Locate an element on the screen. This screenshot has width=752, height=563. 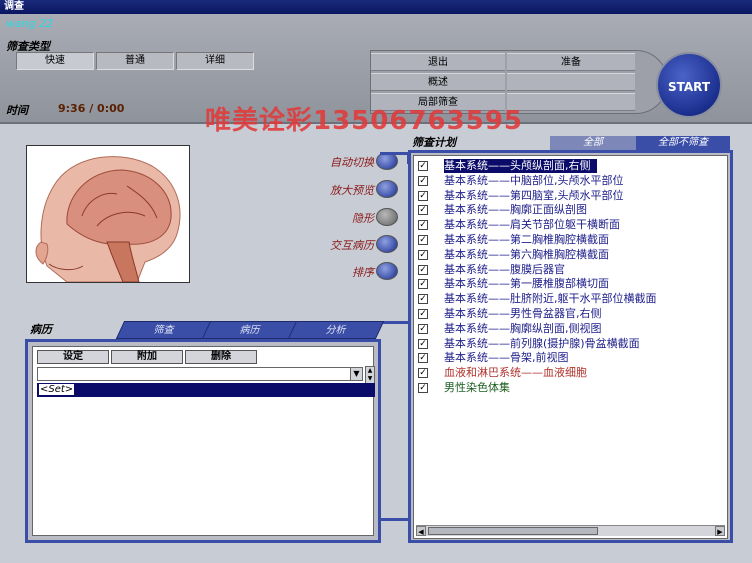
tab-history-label: 病历 is located at coordinates (249, 330).